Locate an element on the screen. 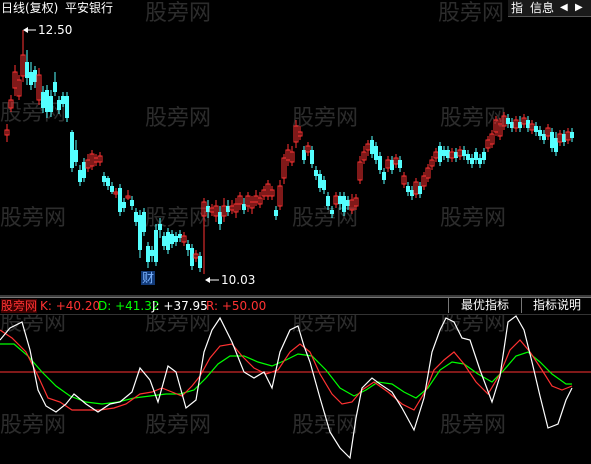 This screenshot has height=464, width=591. period-label: 日线(复权) is located at coordinates (29, 8).